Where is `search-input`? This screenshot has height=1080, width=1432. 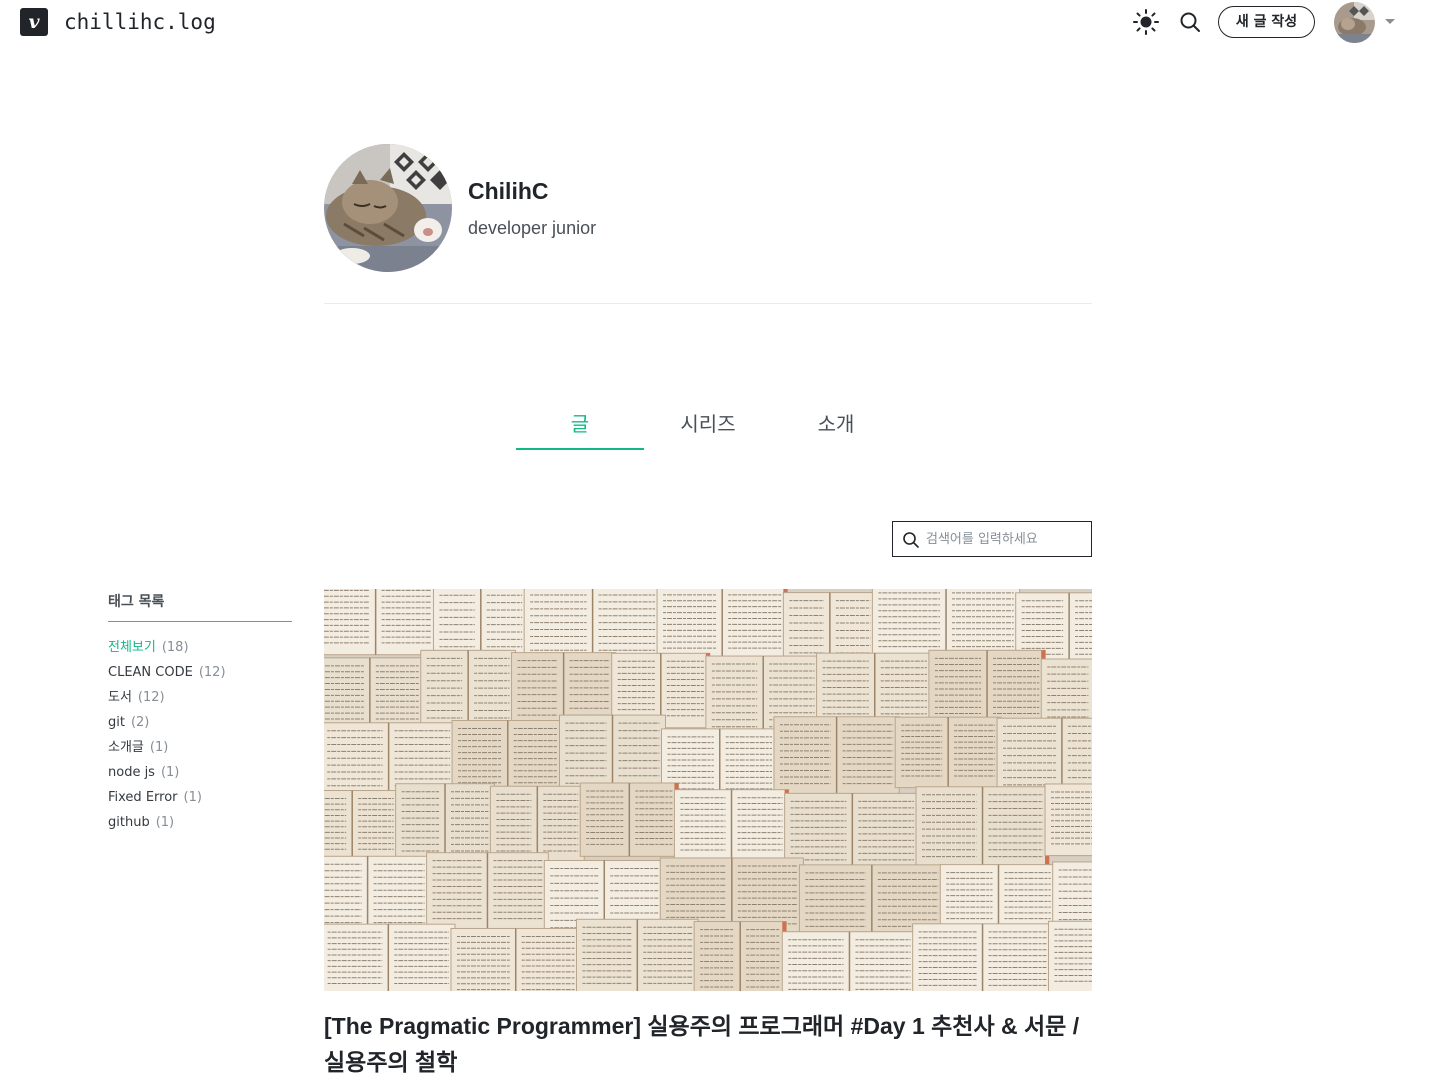
search-input is located at coordinates (1006, 539).